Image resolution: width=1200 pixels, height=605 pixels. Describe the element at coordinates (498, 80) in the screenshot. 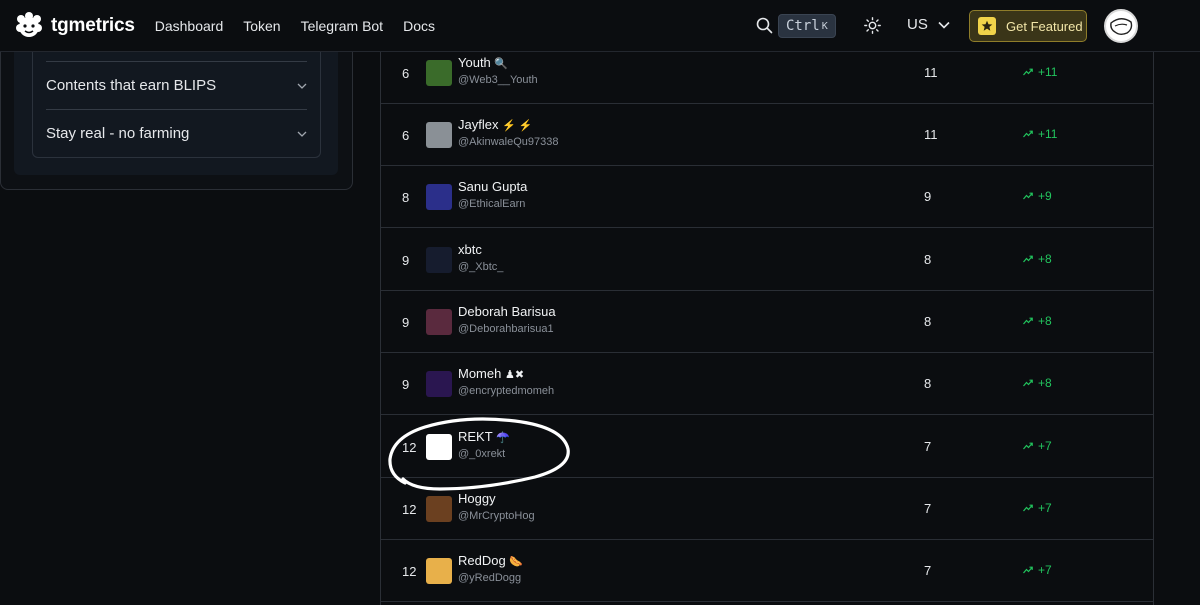

I see `user-handle: @Web3__Youth` at that location.